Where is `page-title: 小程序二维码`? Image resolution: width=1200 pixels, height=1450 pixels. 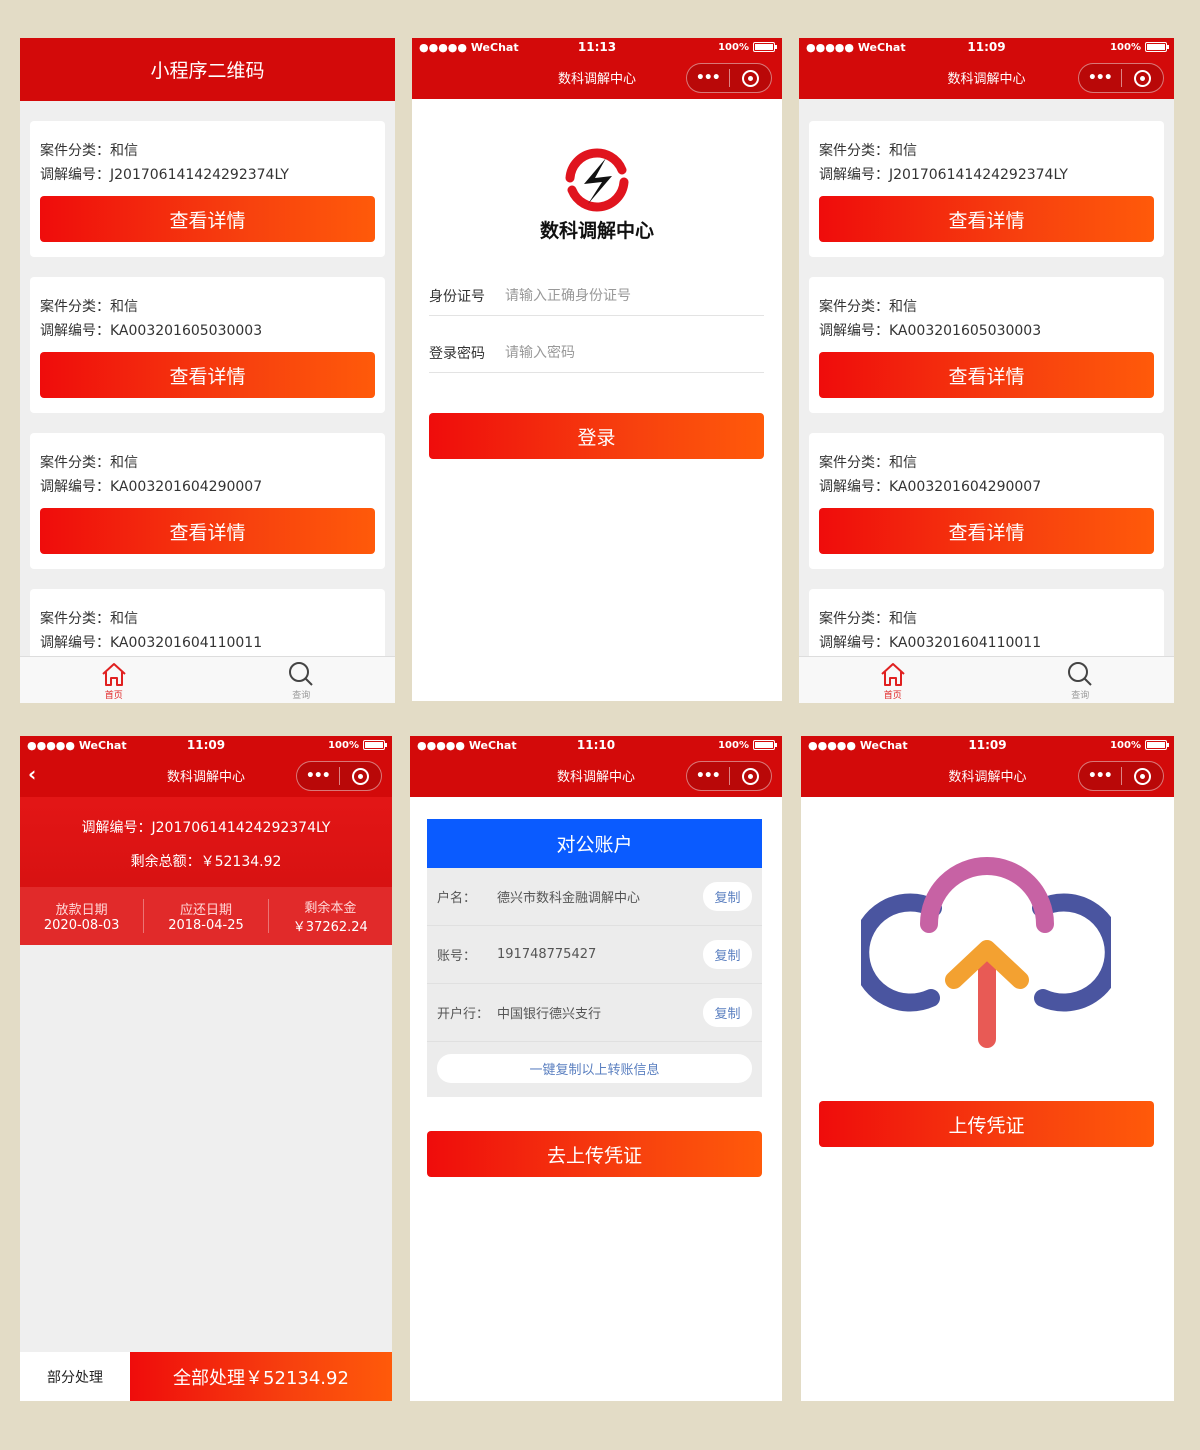 page-title: 小程序二维码 is located at coordinates (207, 69).